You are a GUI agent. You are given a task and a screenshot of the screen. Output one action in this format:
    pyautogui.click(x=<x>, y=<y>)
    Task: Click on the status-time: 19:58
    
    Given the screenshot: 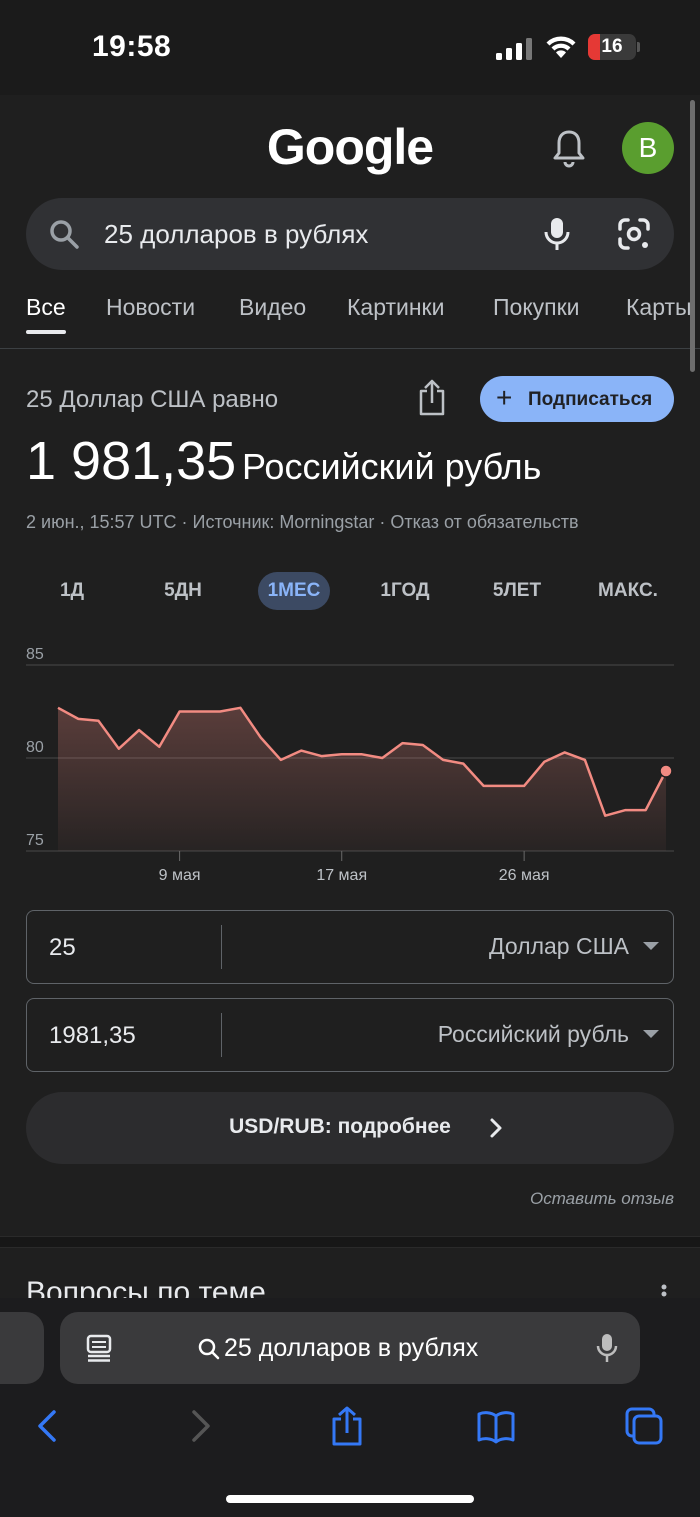 What is the action you would take?
    pyautogui.click(x=132, y=46)
    